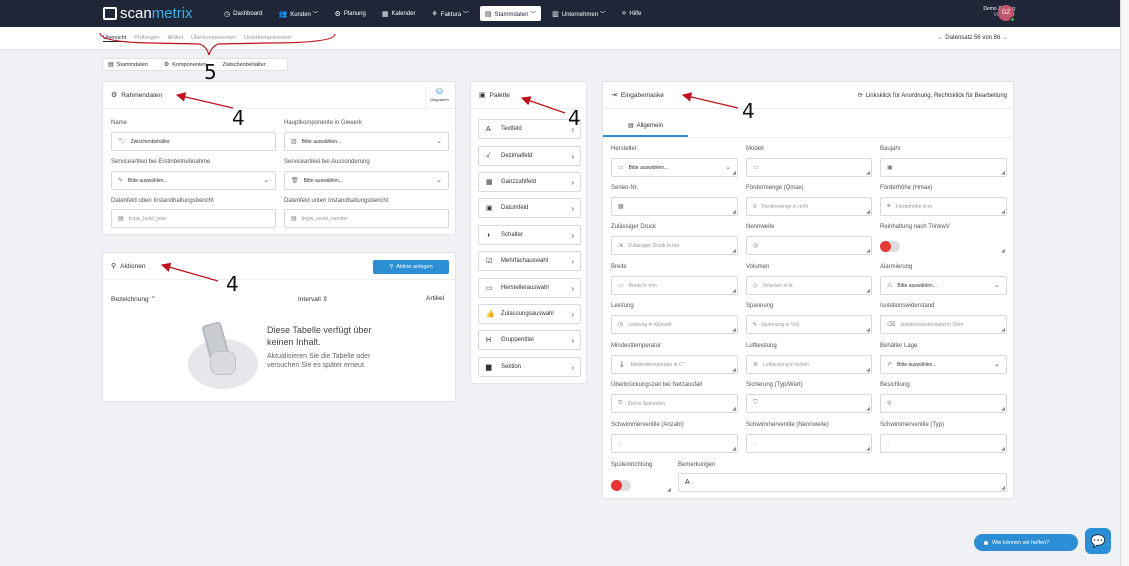  I want to click on schwimmer-anzahl-label: Schwimmerventile (Anzahl), so click(647, 425).